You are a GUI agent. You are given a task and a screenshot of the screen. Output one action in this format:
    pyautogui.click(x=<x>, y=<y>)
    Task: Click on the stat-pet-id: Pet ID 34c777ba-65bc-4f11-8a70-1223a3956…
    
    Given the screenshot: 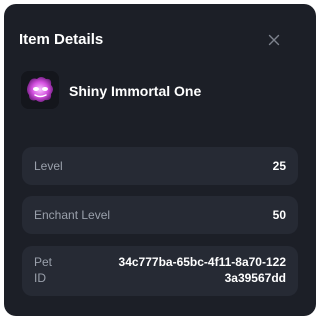 What is the action you would take?
    pyautogui.click(x=160, y=271)
    